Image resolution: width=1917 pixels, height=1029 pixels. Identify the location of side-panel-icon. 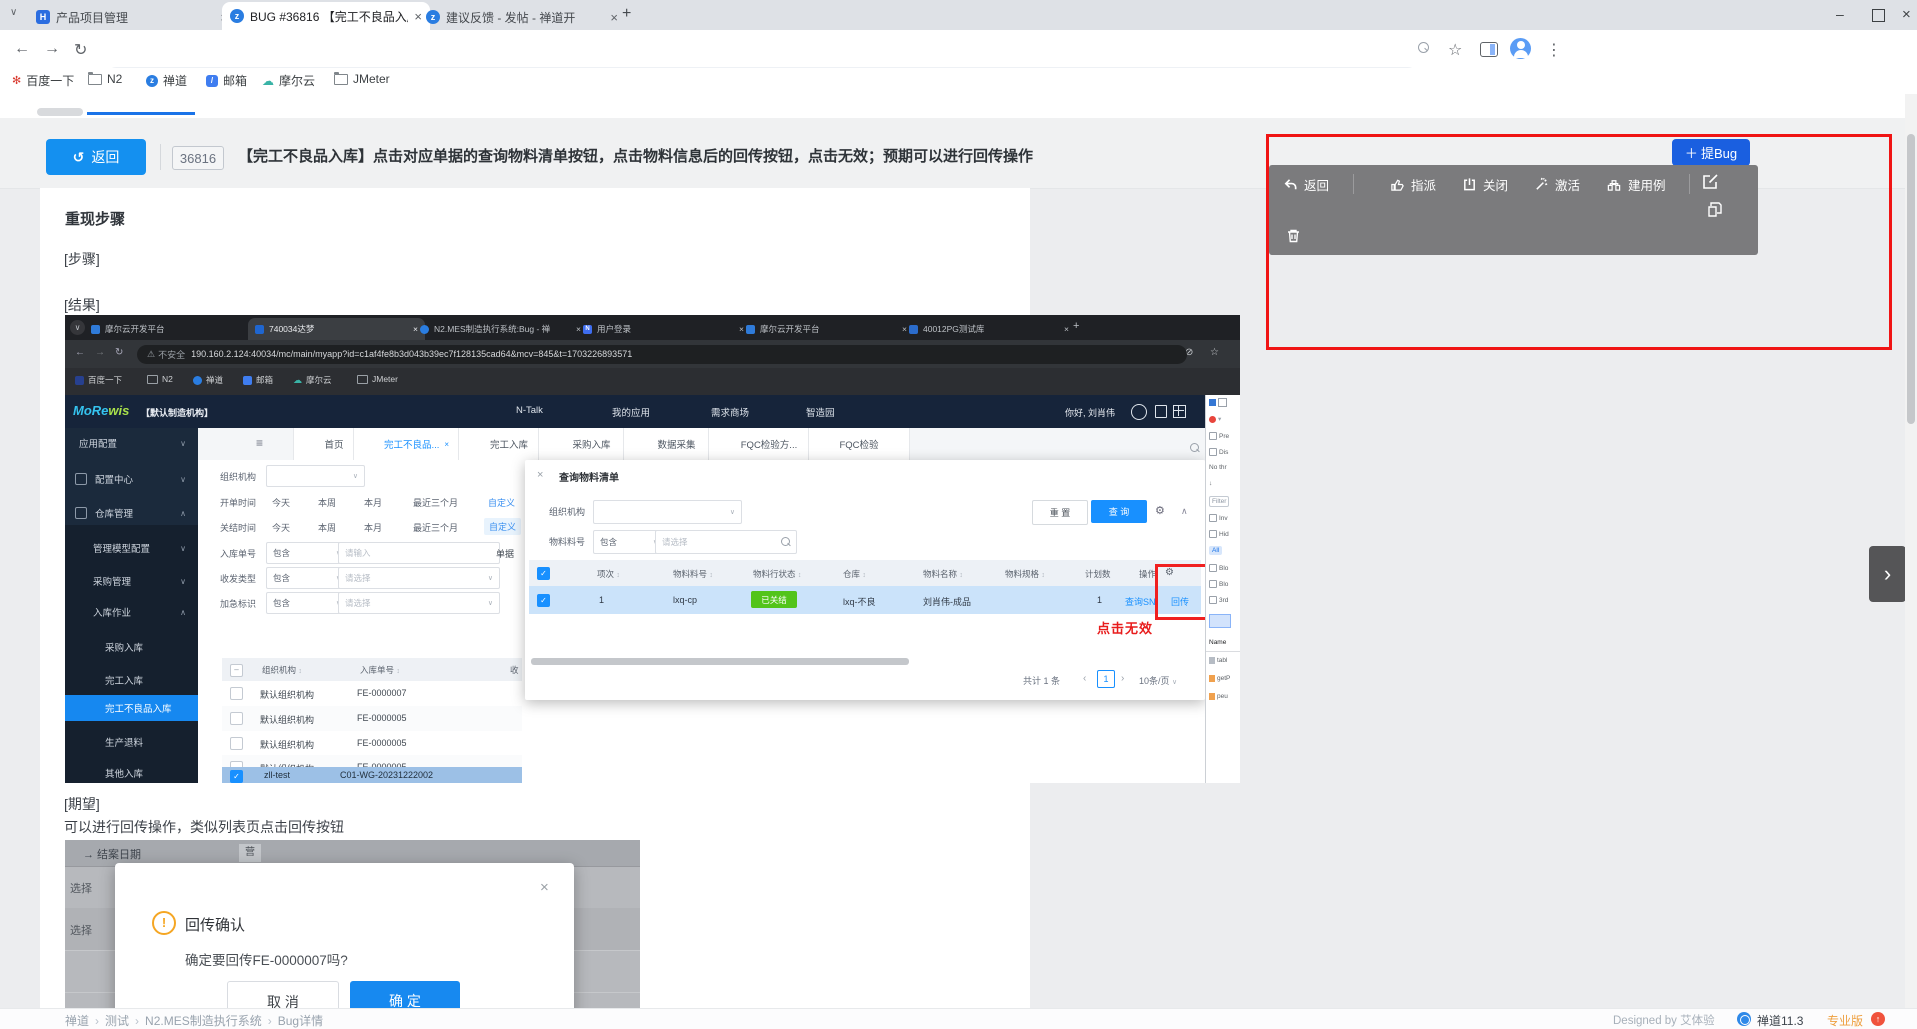
(1489, 49).